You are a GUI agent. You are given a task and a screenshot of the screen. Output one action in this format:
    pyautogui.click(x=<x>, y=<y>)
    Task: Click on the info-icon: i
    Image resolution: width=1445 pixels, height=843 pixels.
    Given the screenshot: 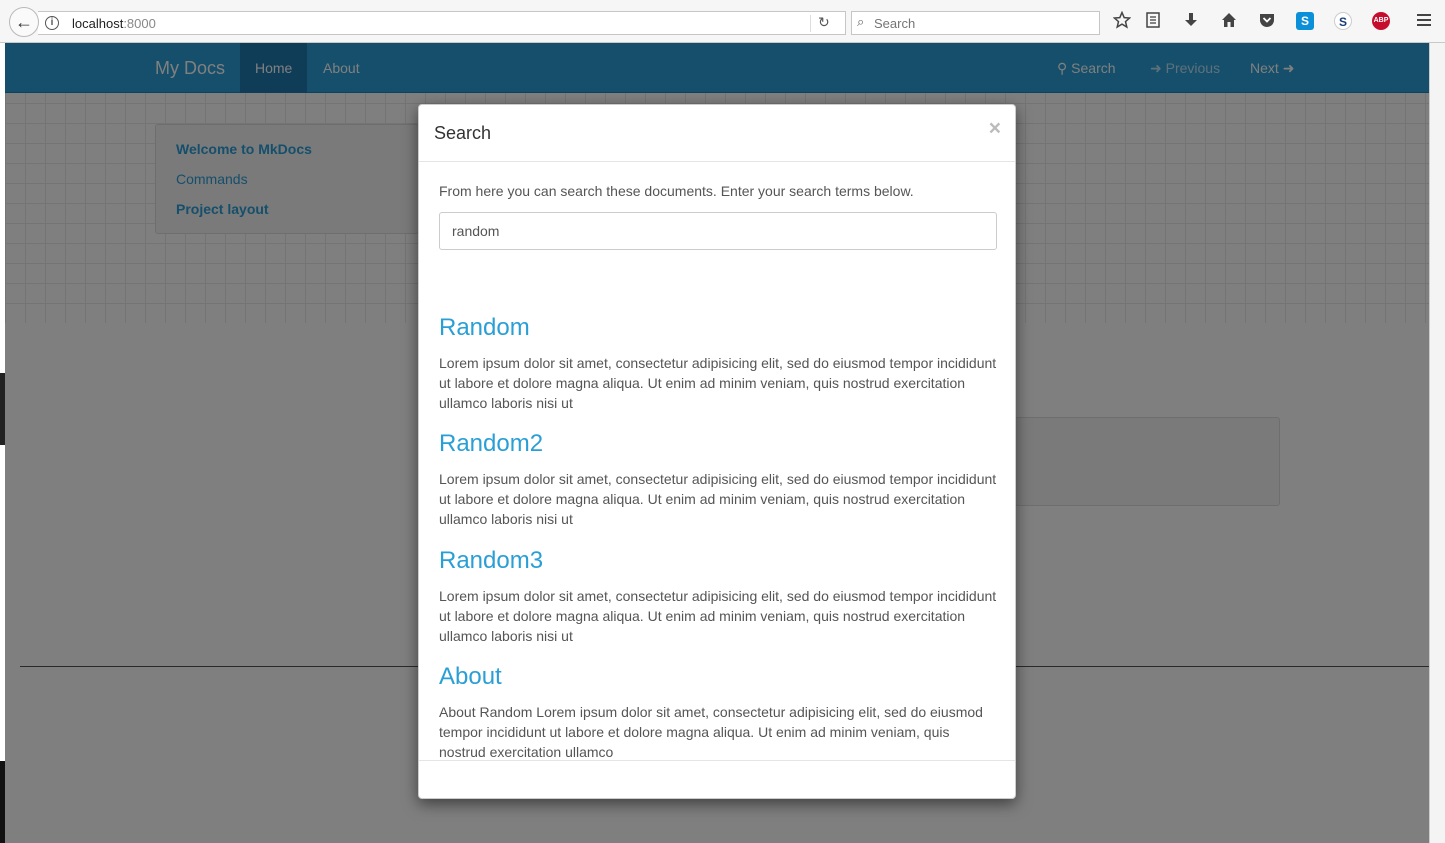 What is the action you would take?
    pyautogui.click(x=52, y=23)
    